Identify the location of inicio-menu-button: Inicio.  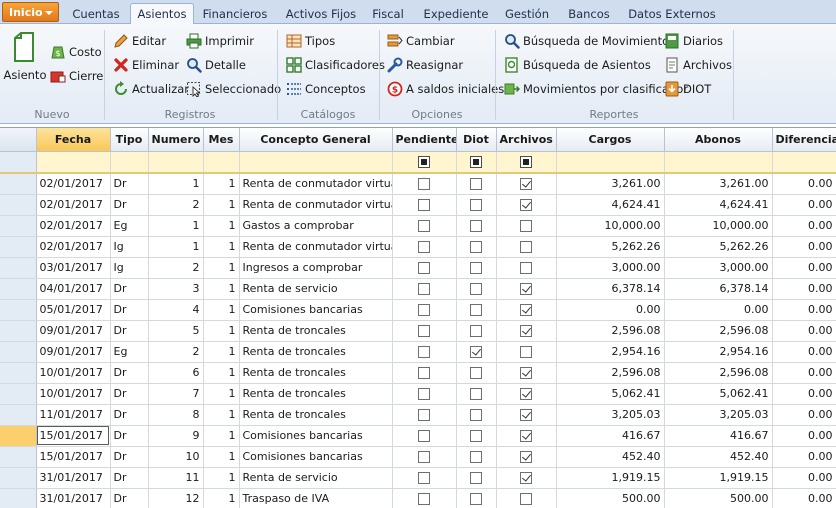
(30, 12).